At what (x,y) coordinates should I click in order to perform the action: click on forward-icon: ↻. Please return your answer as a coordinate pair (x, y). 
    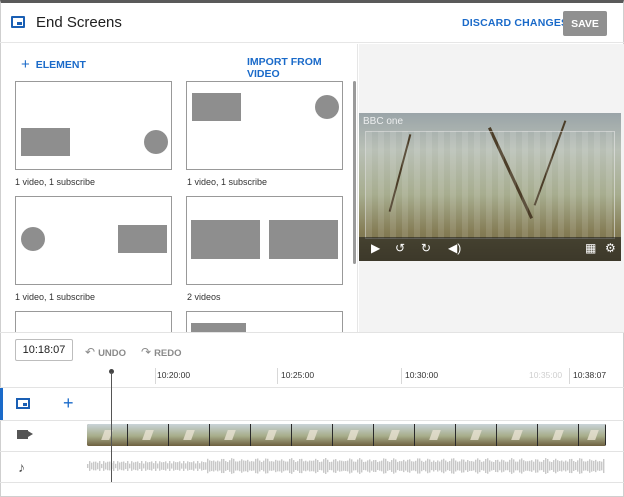
    Looking at the image, I should click on (426, 248).